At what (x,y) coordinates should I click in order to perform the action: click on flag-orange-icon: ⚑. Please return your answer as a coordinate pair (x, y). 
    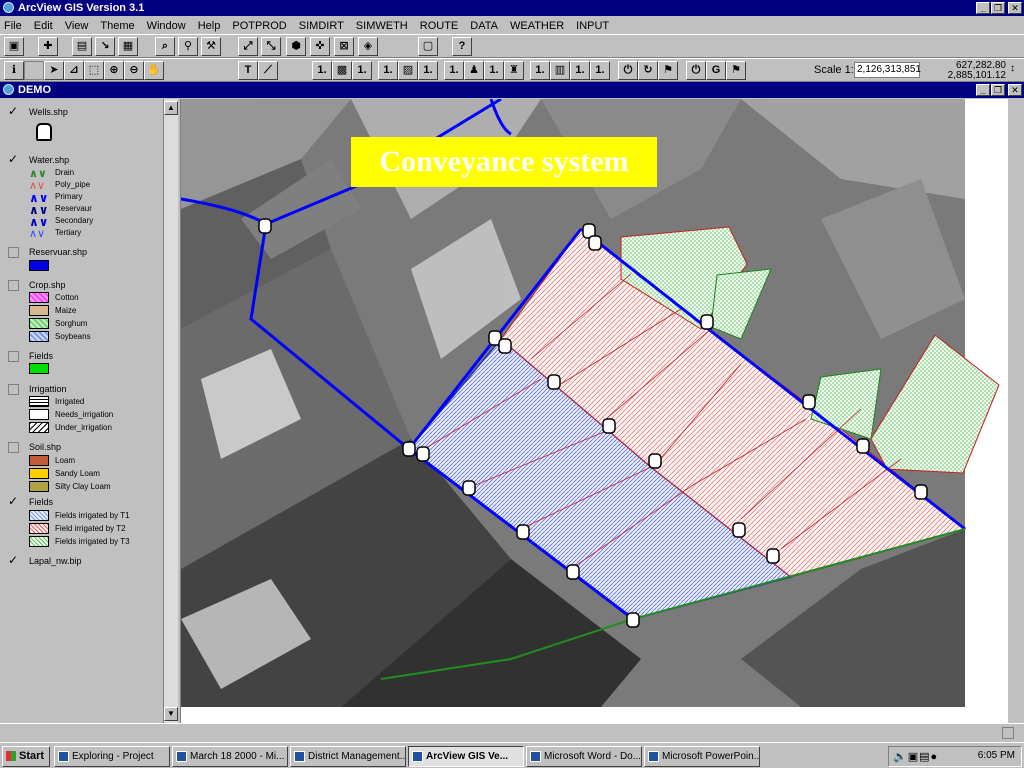
    Looking at the image, I should click on (668, 70).